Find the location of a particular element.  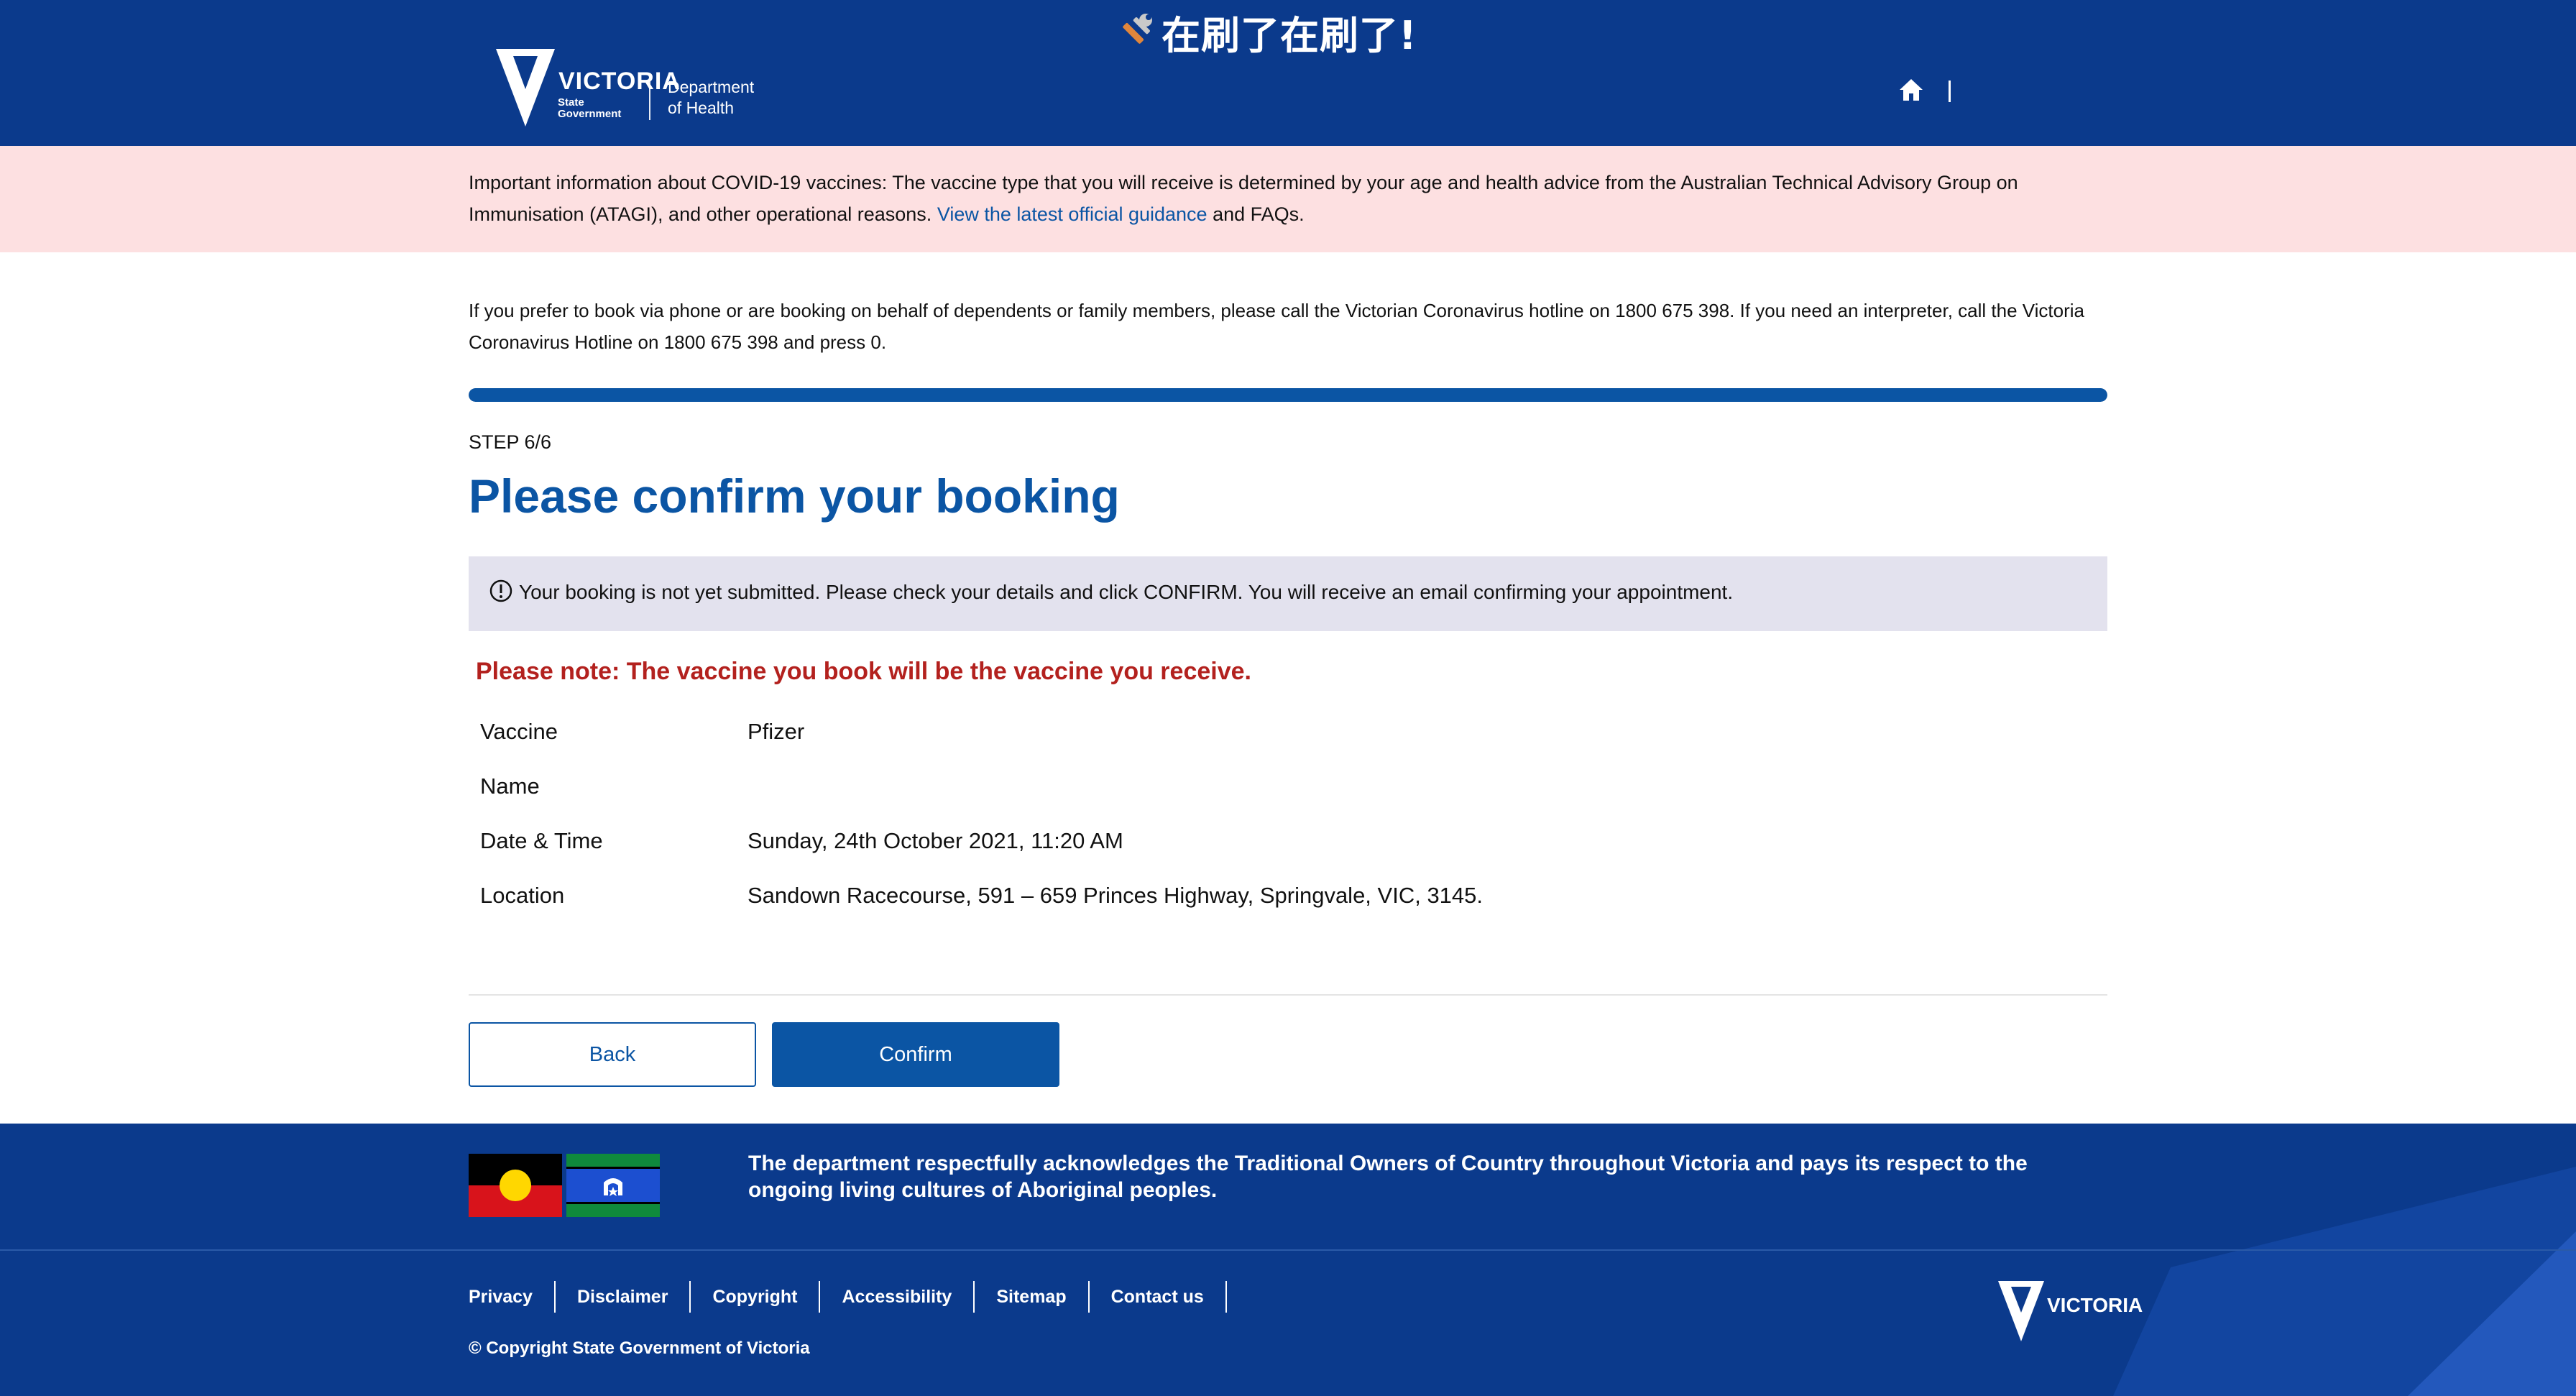

overlay-caption: 在刷了在刷了! is located at coordinates (1265, 32).